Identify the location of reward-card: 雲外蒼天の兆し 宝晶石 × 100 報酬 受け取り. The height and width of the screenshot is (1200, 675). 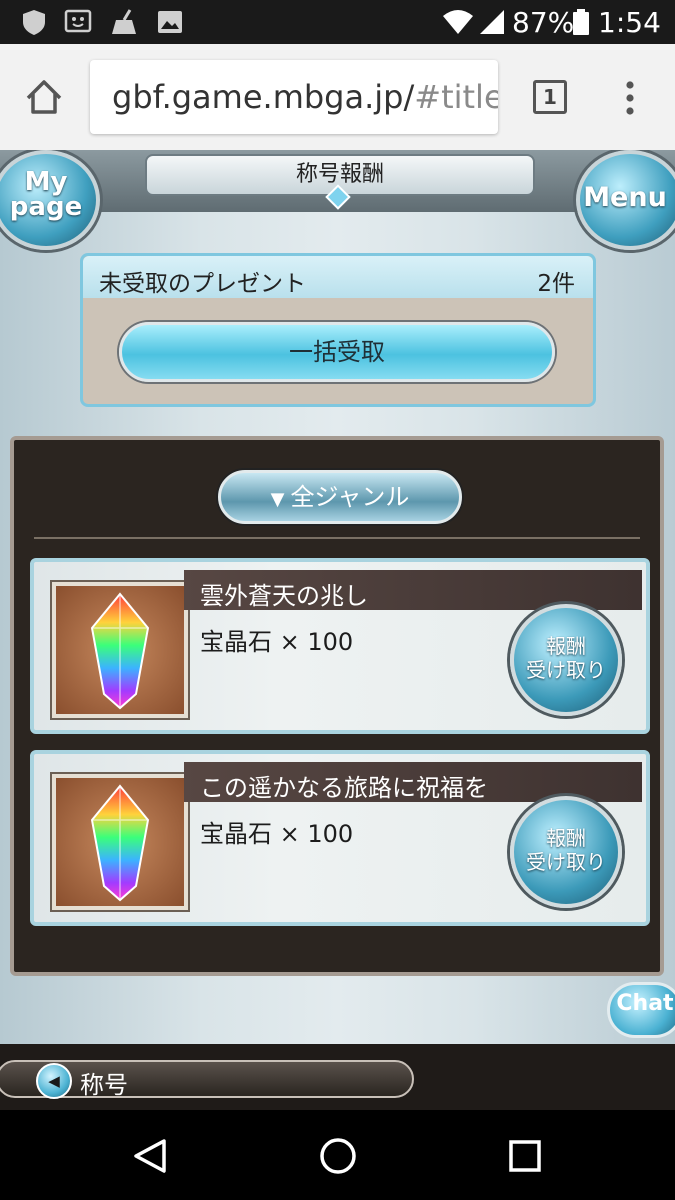
(340, 646).